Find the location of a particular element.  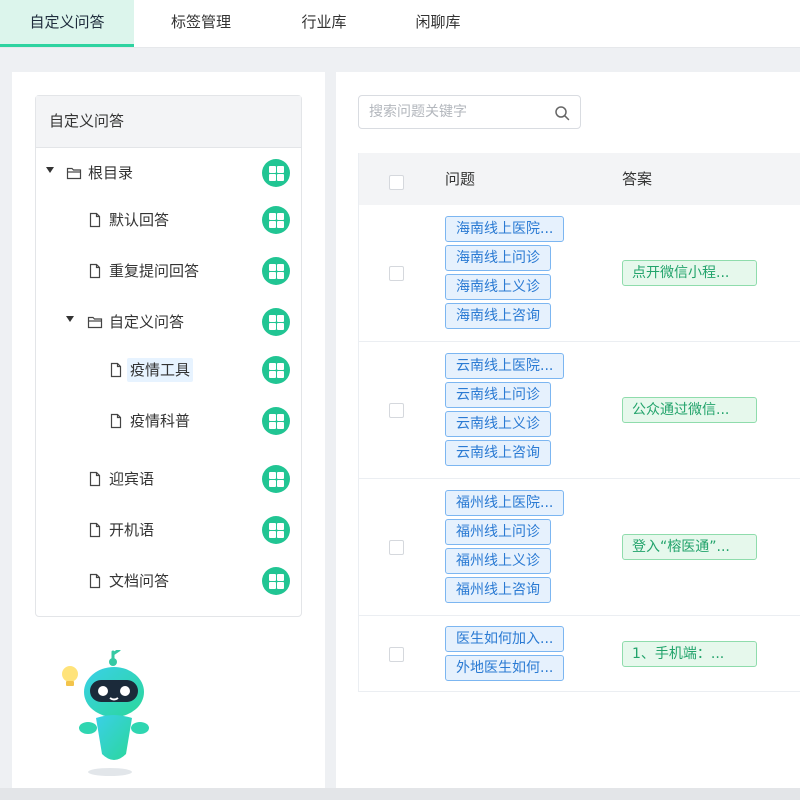

tree-node-label: 重复提问回答 is located at coordinates (154, 271).